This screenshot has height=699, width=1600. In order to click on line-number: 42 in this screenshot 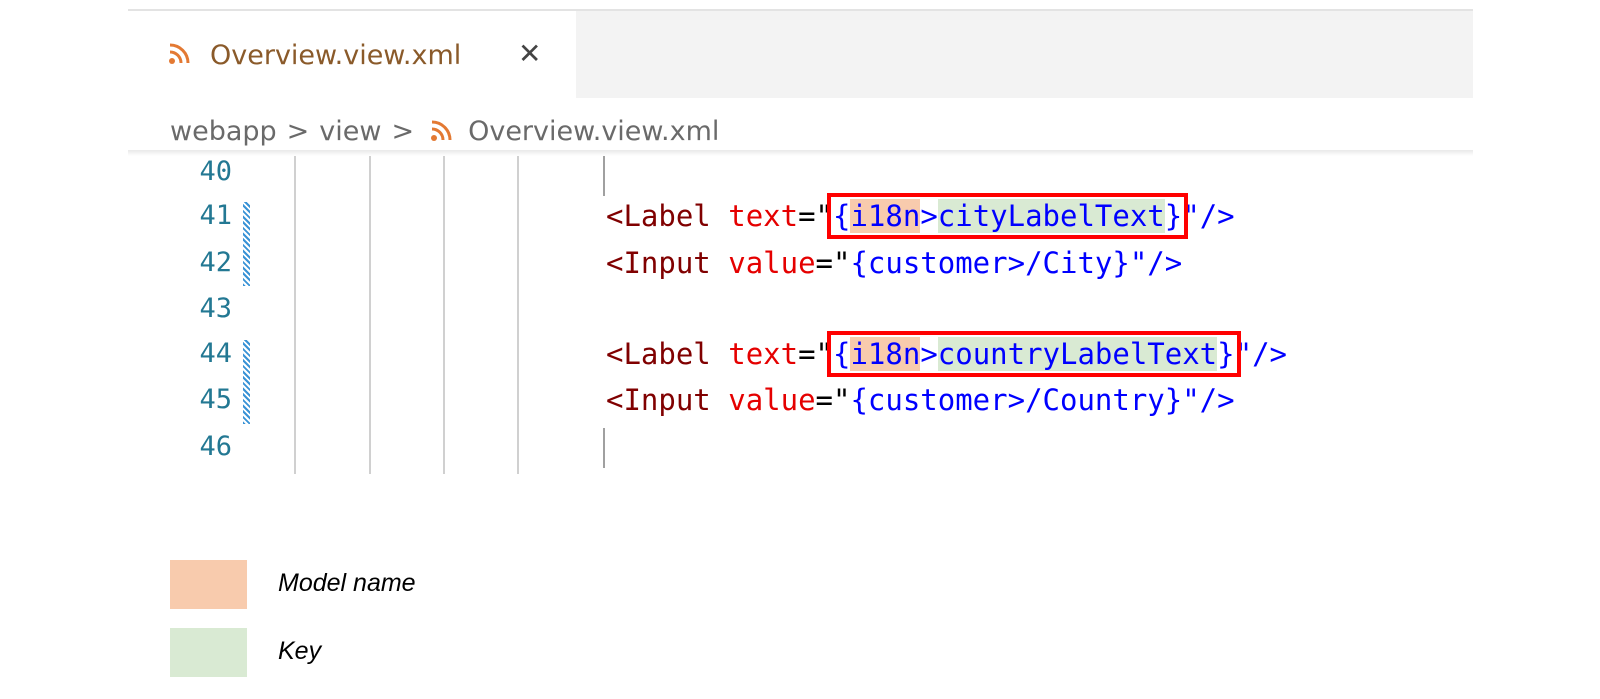, I will do `click(215, 262)`.